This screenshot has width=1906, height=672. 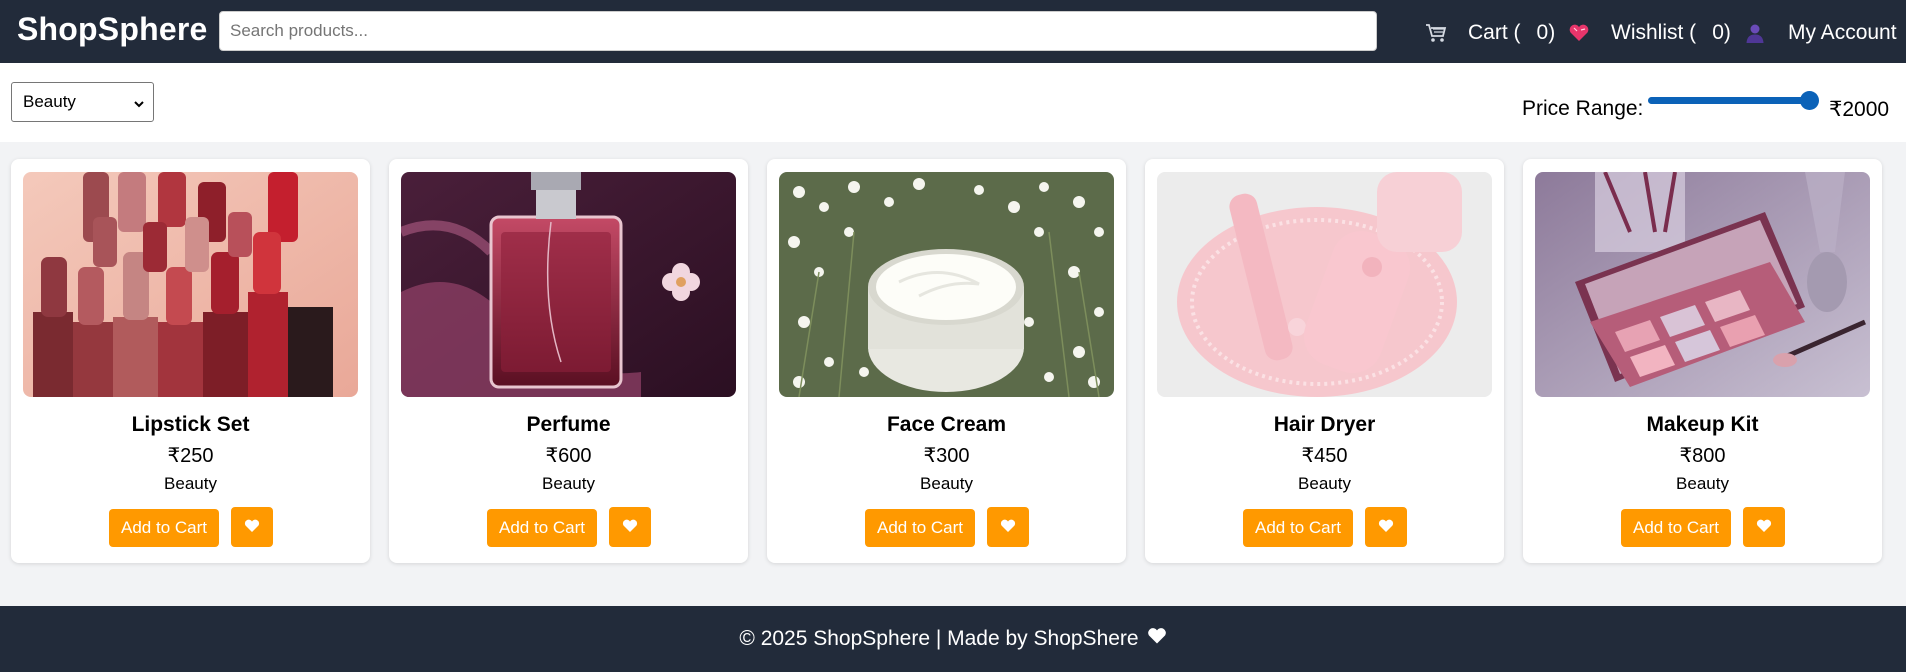 What do you see at coordinates (1702, 424) in the screenshot?
I see `product-name: Makeup Kit` at bounding box center [1702, 424].